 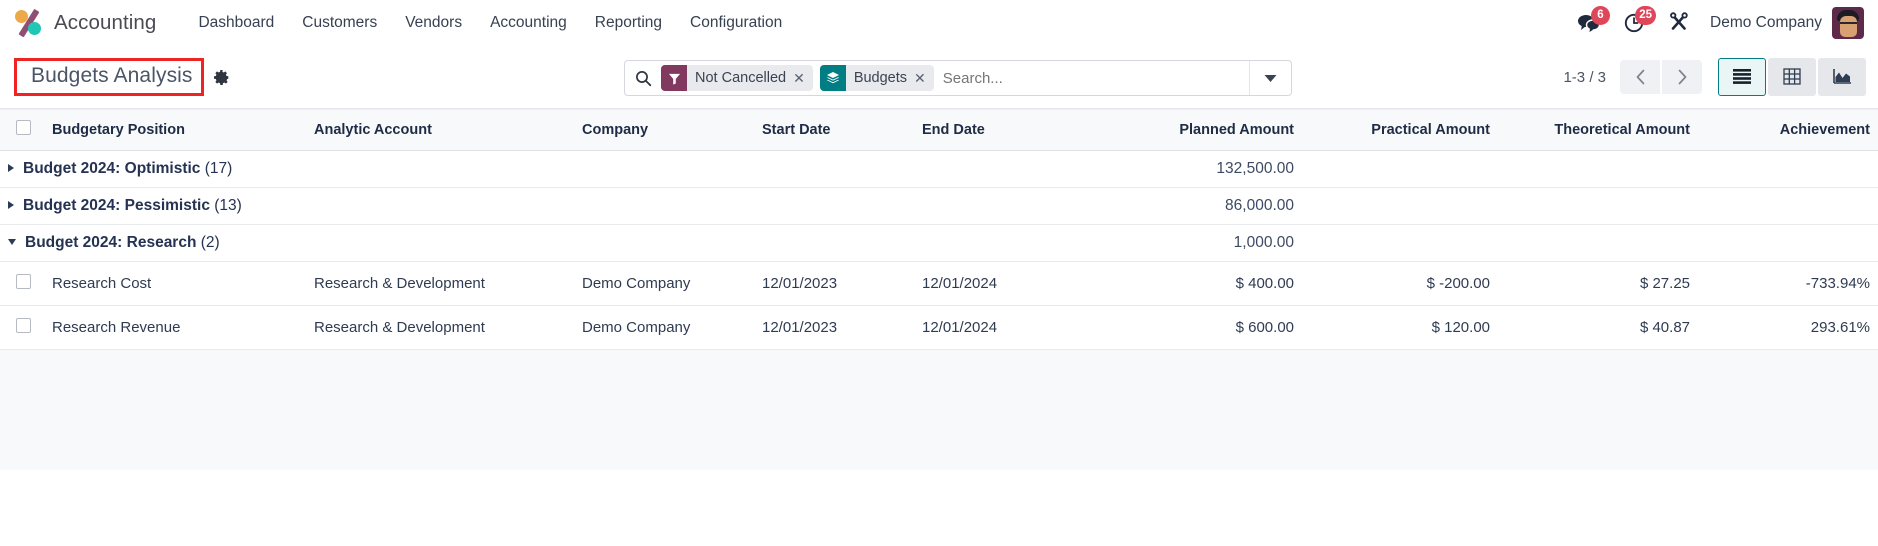 What do you see at coordinates (832, 78) in the screenshot?
I see `layers-group-icon` at bounding box center [832, 78].